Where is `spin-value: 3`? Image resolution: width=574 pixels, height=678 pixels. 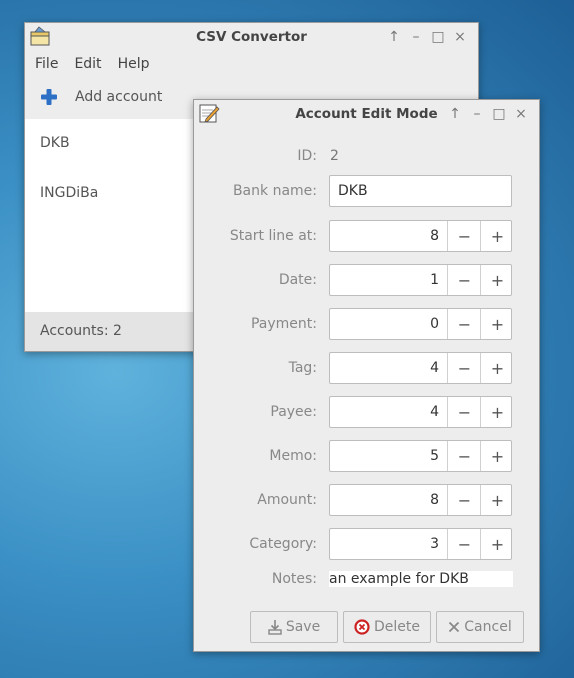 spin-value: 3 is located at coordinates (388, 544).